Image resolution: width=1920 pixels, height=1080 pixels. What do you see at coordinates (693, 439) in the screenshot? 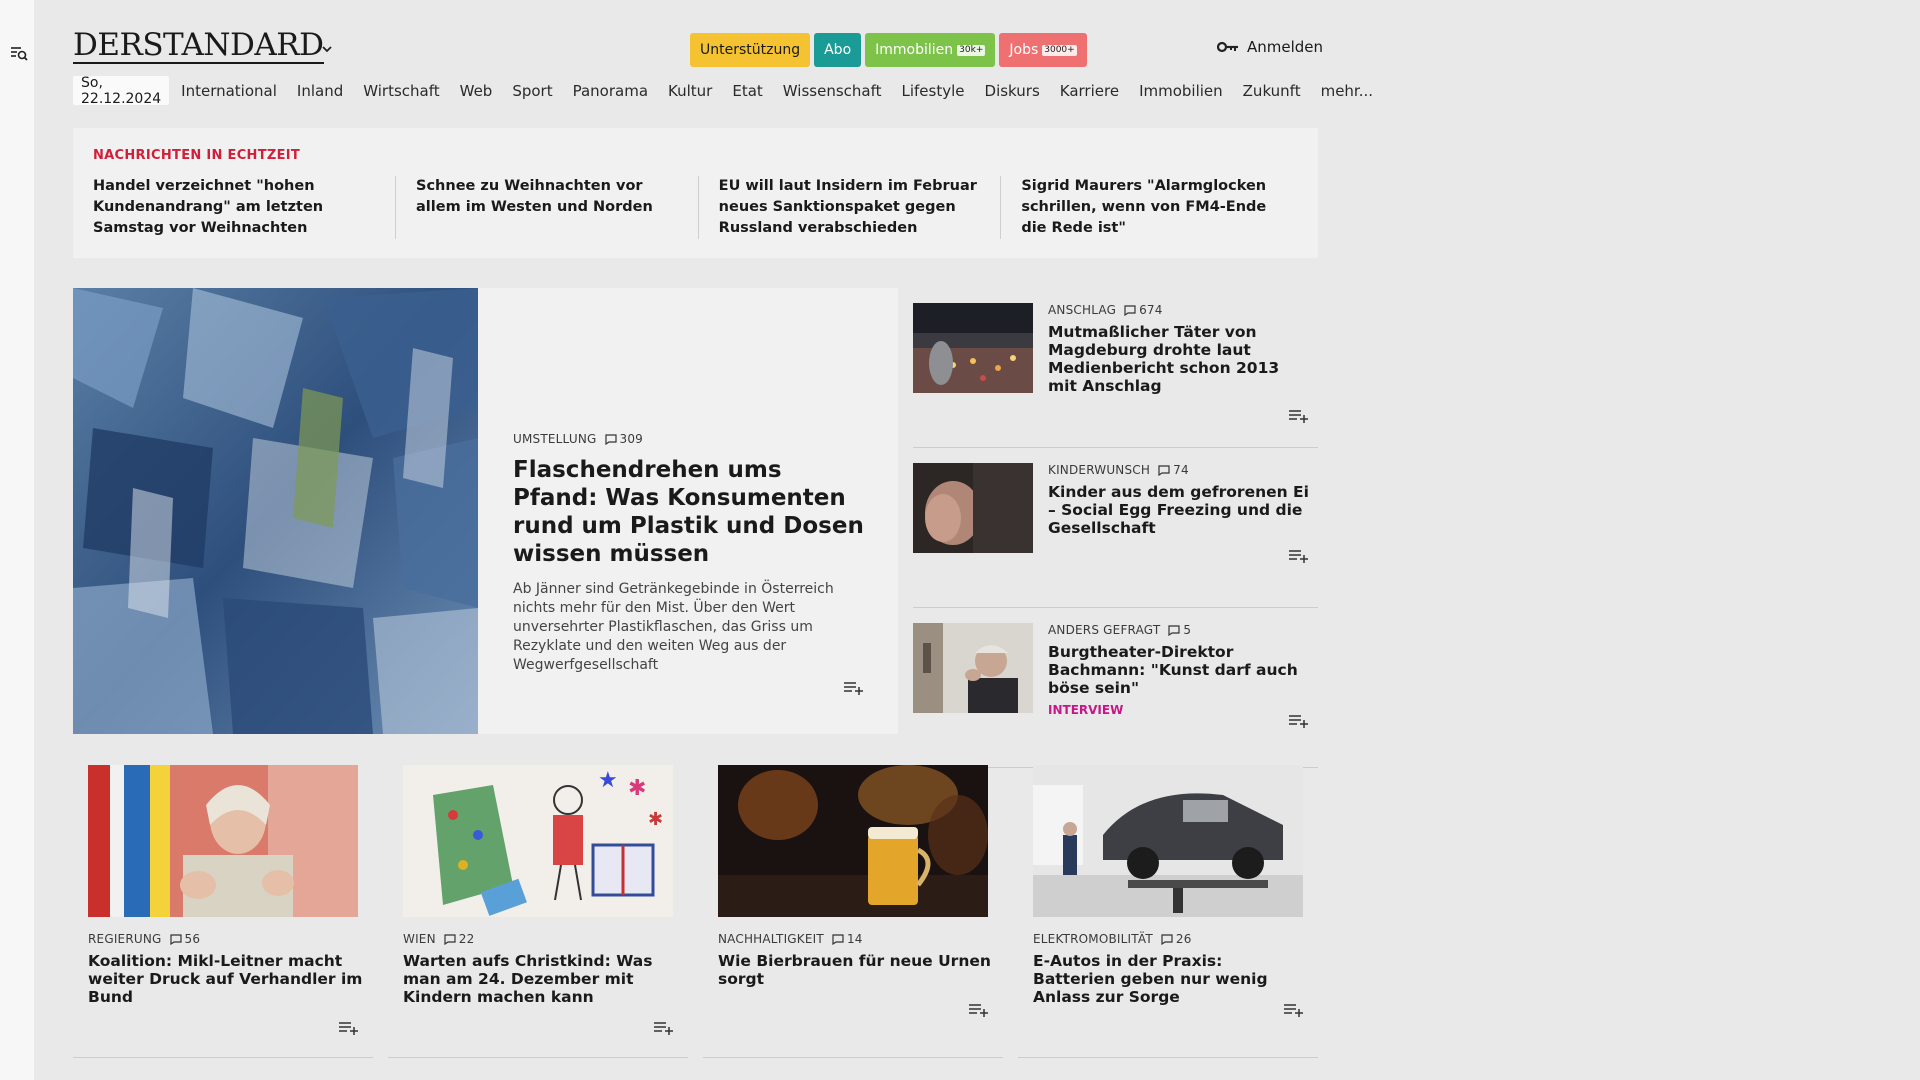
I see `article-kicker: UMSTELLUNG 309` at bounding box center [693, 439].